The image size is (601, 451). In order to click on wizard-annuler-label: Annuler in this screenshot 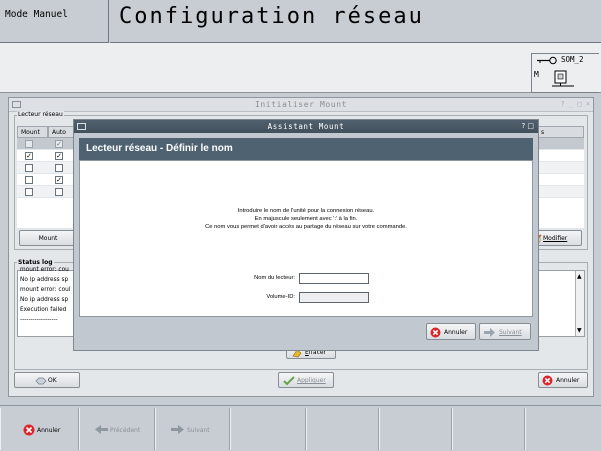, I will do `click(456, 332)`.